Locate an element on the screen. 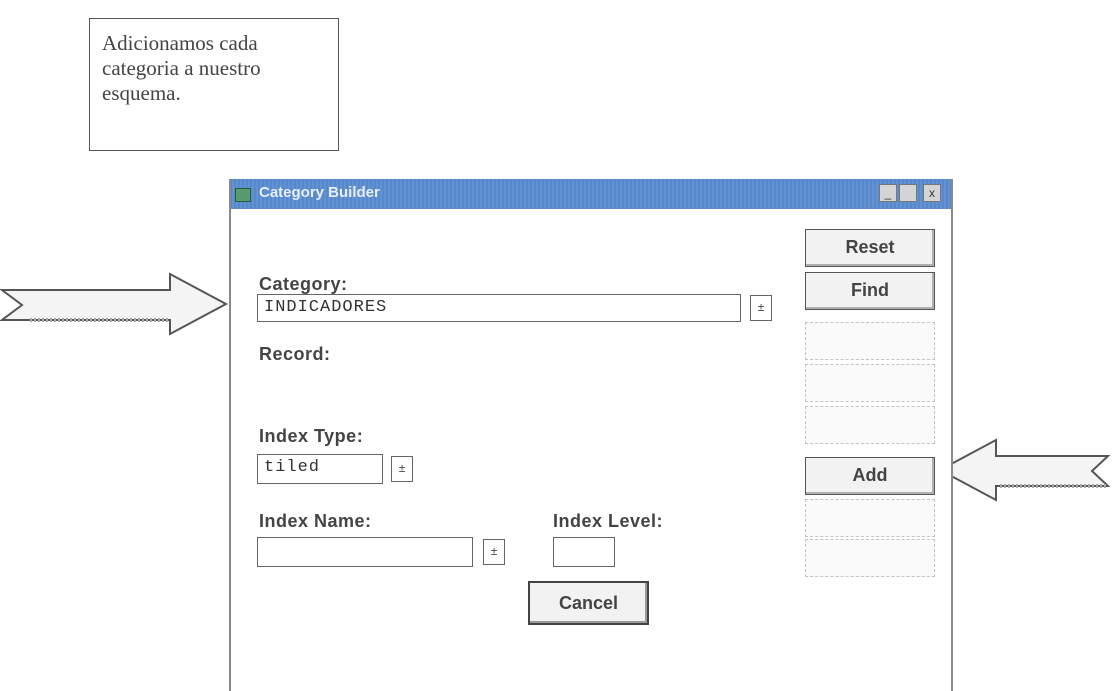  note-line-2: categoria a nuestro is located at coordinates (181, 68).